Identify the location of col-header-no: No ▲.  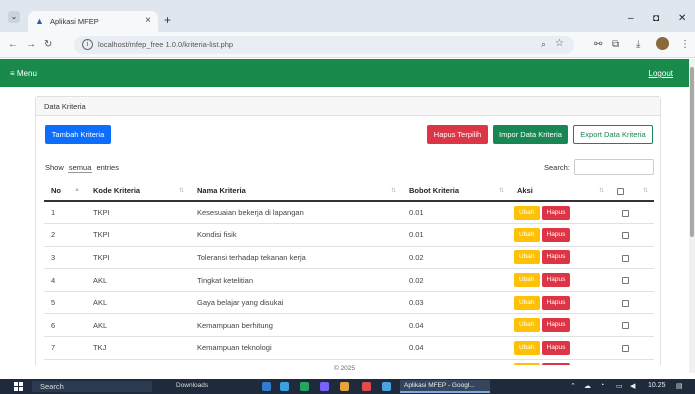
(65, 191).